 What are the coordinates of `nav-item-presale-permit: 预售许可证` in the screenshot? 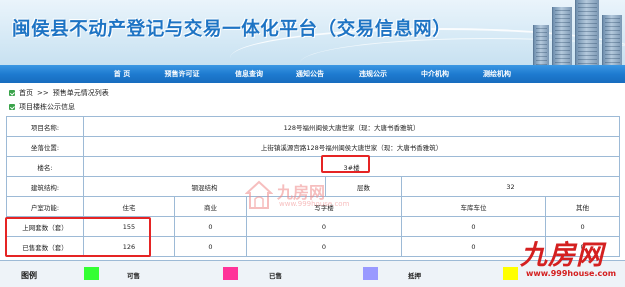 It's located at (182, 74).